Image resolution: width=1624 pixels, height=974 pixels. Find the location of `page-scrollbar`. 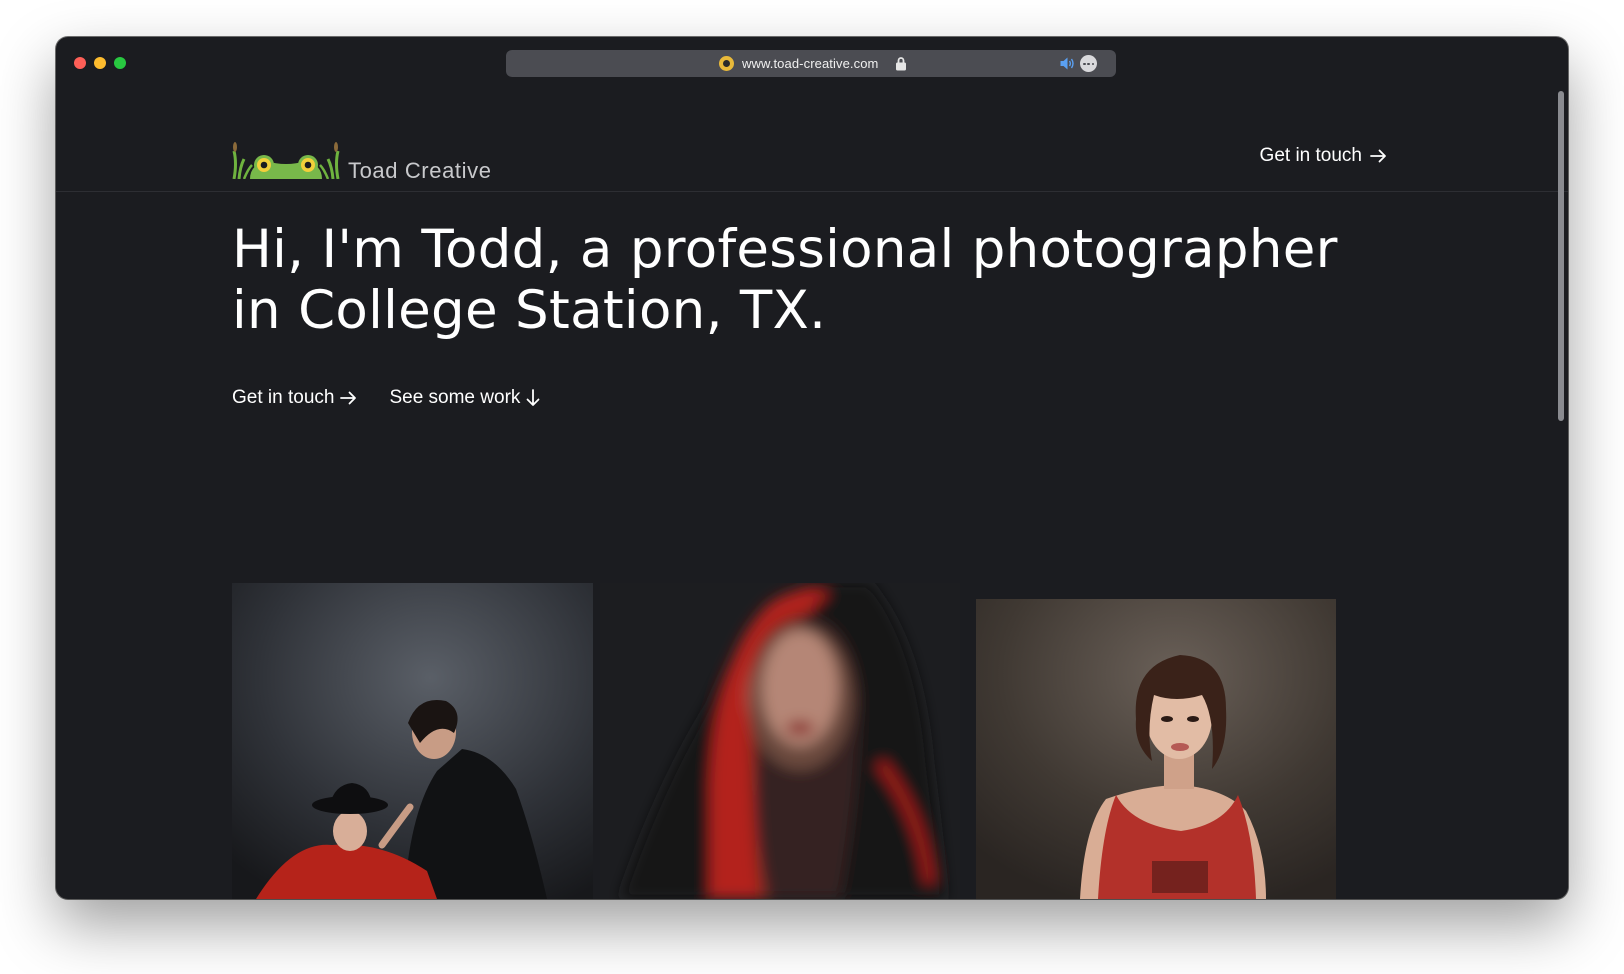

page-scrollbar is located at coordinates (1561, 256).